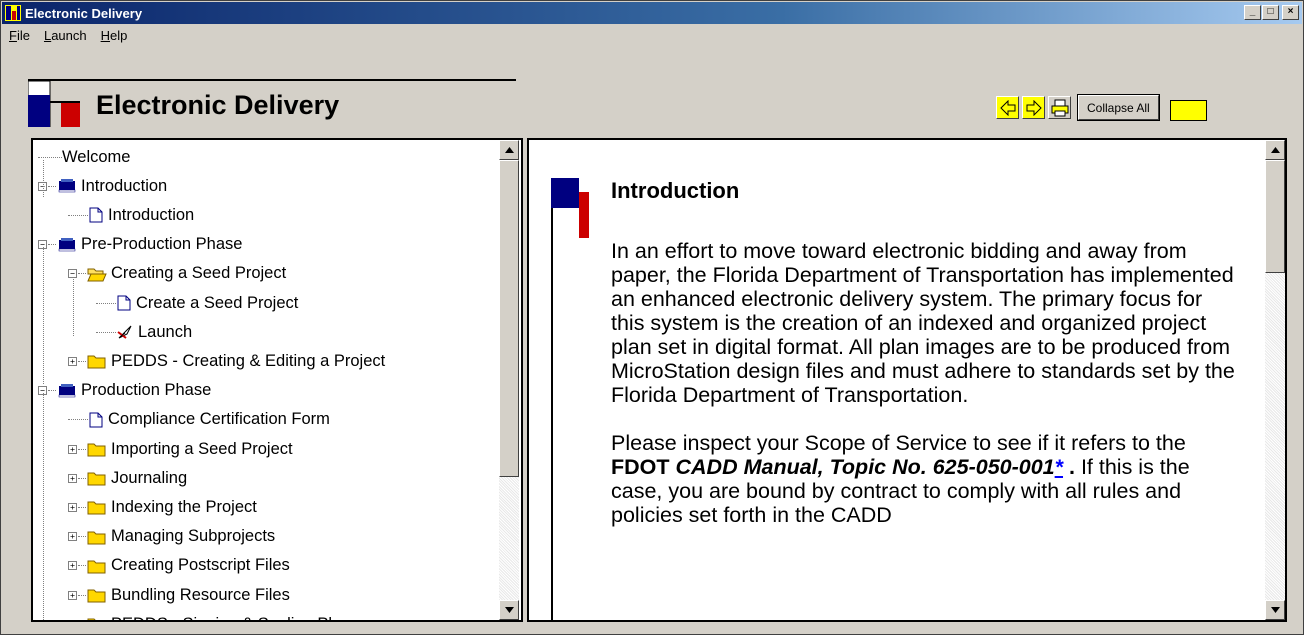  What do you see at coordinates (570, 208) in the screenshot?
I see `section-marker-icon` at bounding box center [570, 208].